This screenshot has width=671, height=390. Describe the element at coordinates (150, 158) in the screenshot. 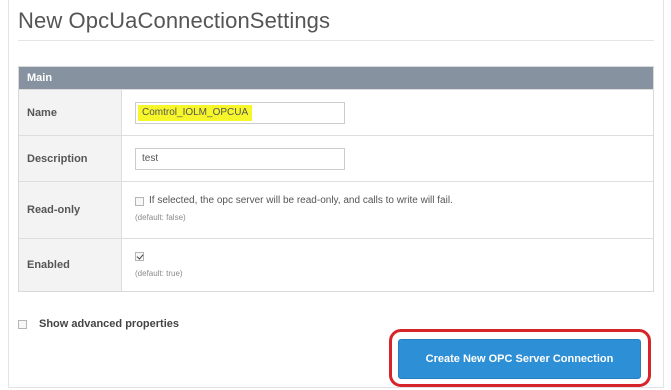

I see `description-input-value: test` at that location.